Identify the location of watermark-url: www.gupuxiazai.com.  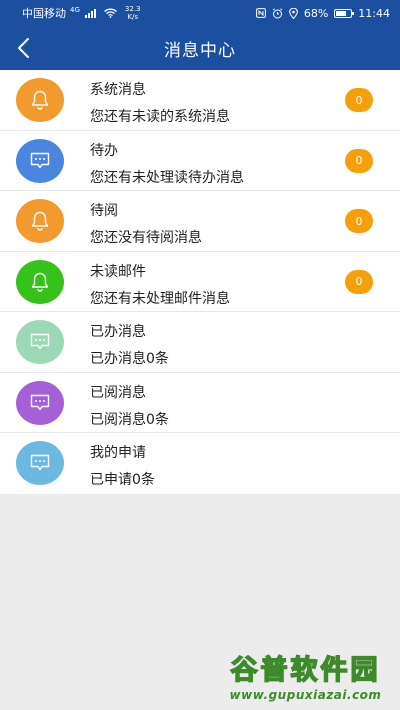
(305, 695).